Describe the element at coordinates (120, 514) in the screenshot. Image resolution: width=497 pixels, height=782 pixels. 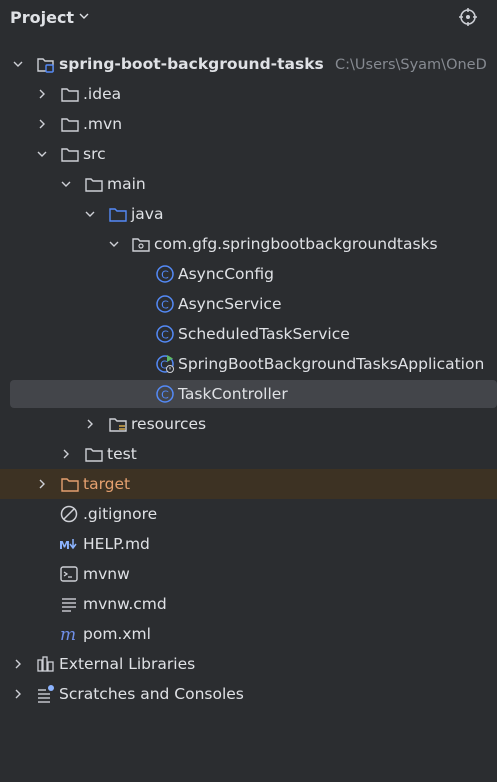
I see `tree-item-label: .gitignore` at that location.